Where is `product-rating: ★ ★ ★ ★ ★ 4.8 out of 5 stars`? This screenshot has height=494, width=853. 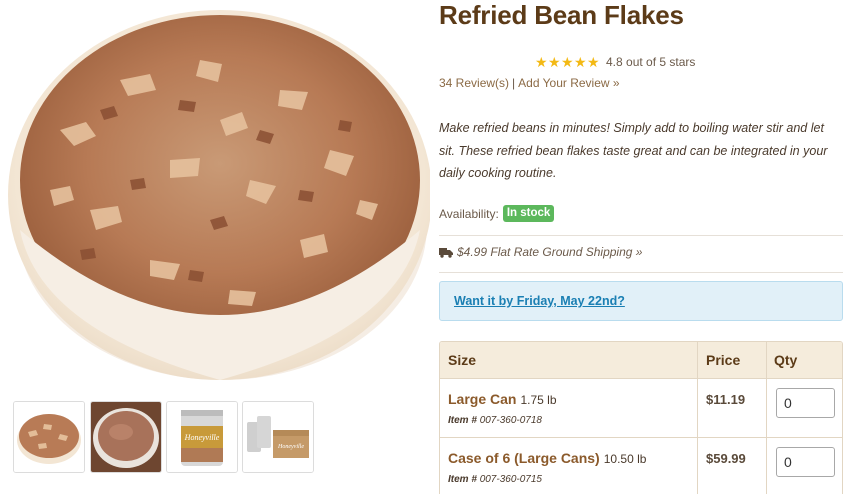 product-rating: ★ ★ ★ ★ ★ 4.8 out of 5 stars is located at coordinates (615, 62).